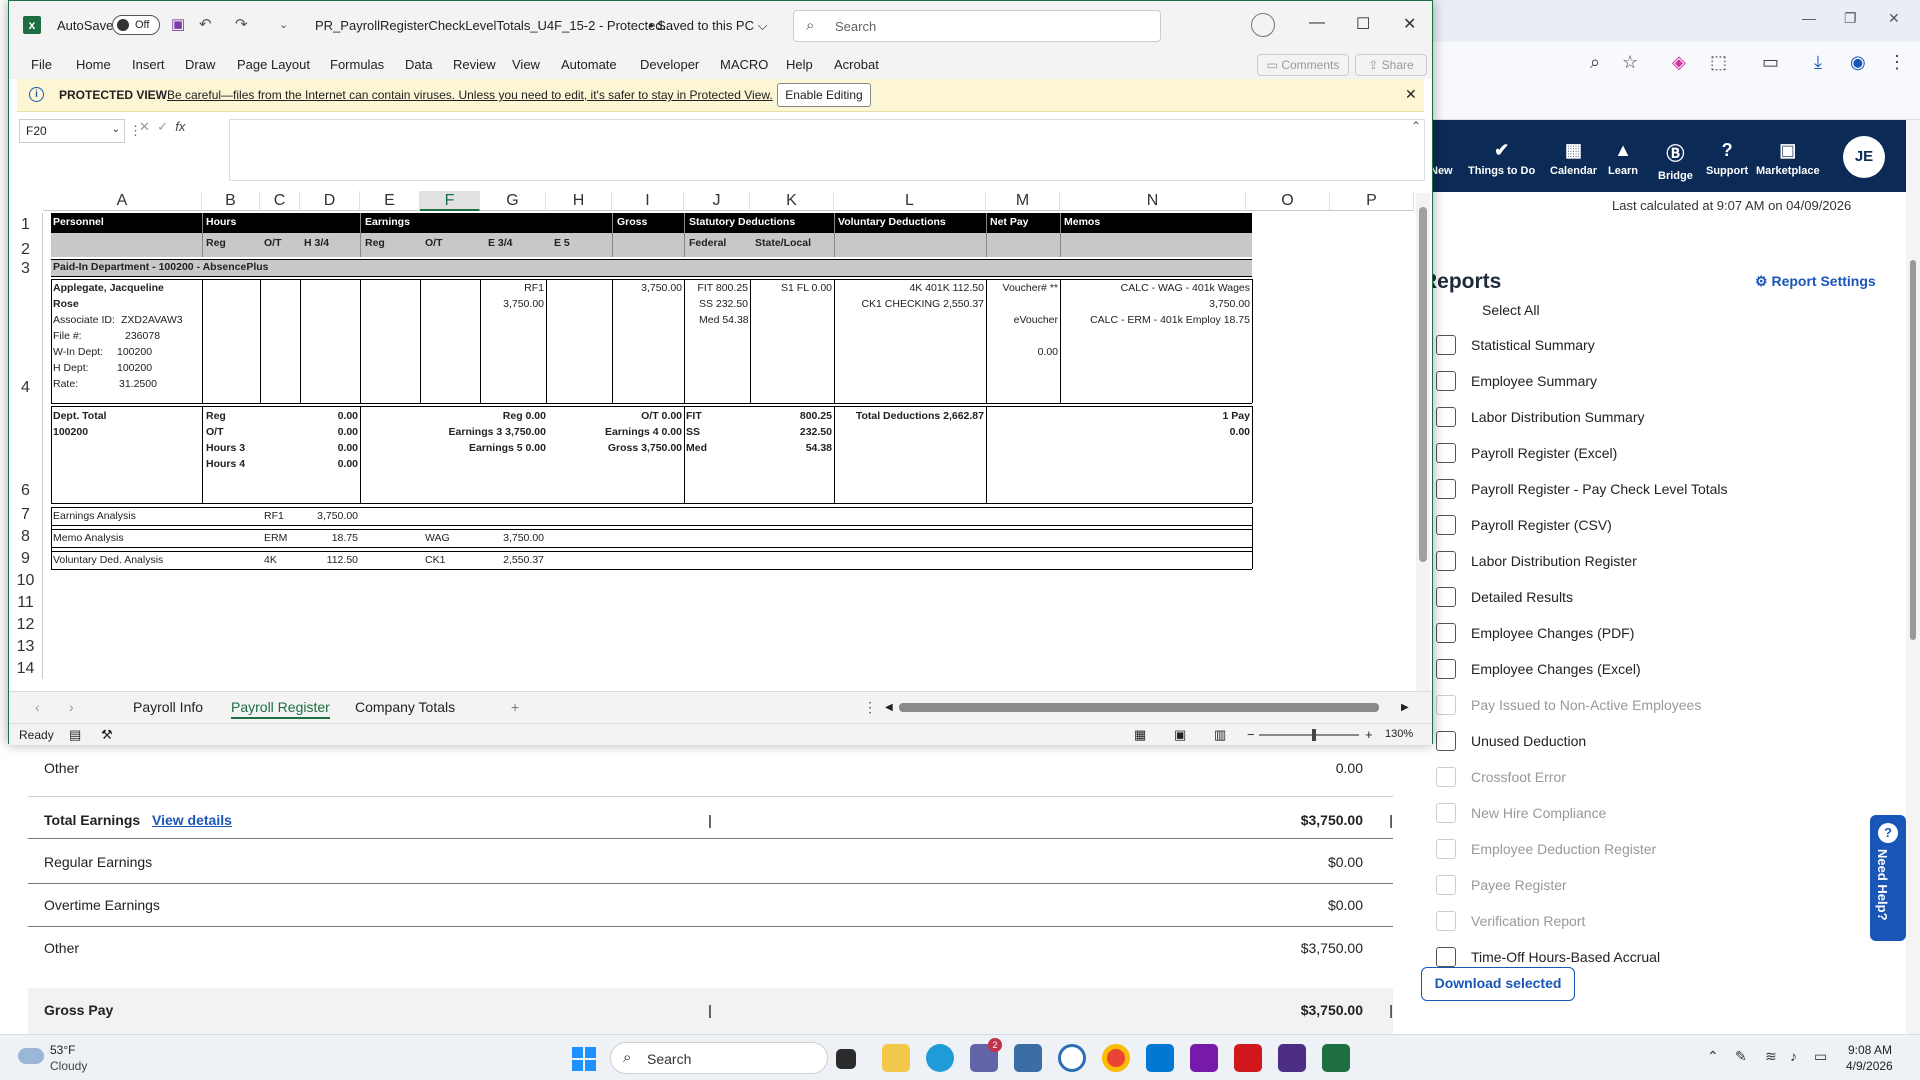 This screenshot has height=1080, width=1920. Describe the element at coordinates (1820, 1056) in the screenshot. I see `battery-icon: ▭` at that location.